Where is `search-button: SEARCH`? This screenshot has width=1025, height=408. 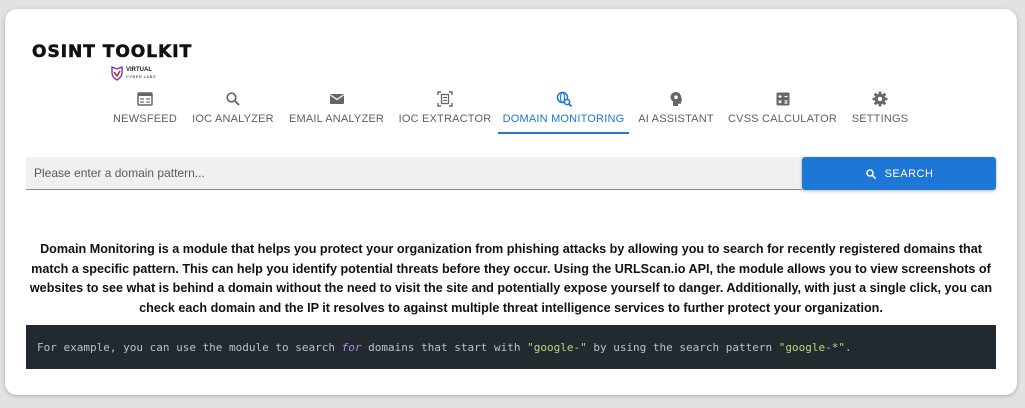
search-button: SEARCH is located at coordinates (899, 173).